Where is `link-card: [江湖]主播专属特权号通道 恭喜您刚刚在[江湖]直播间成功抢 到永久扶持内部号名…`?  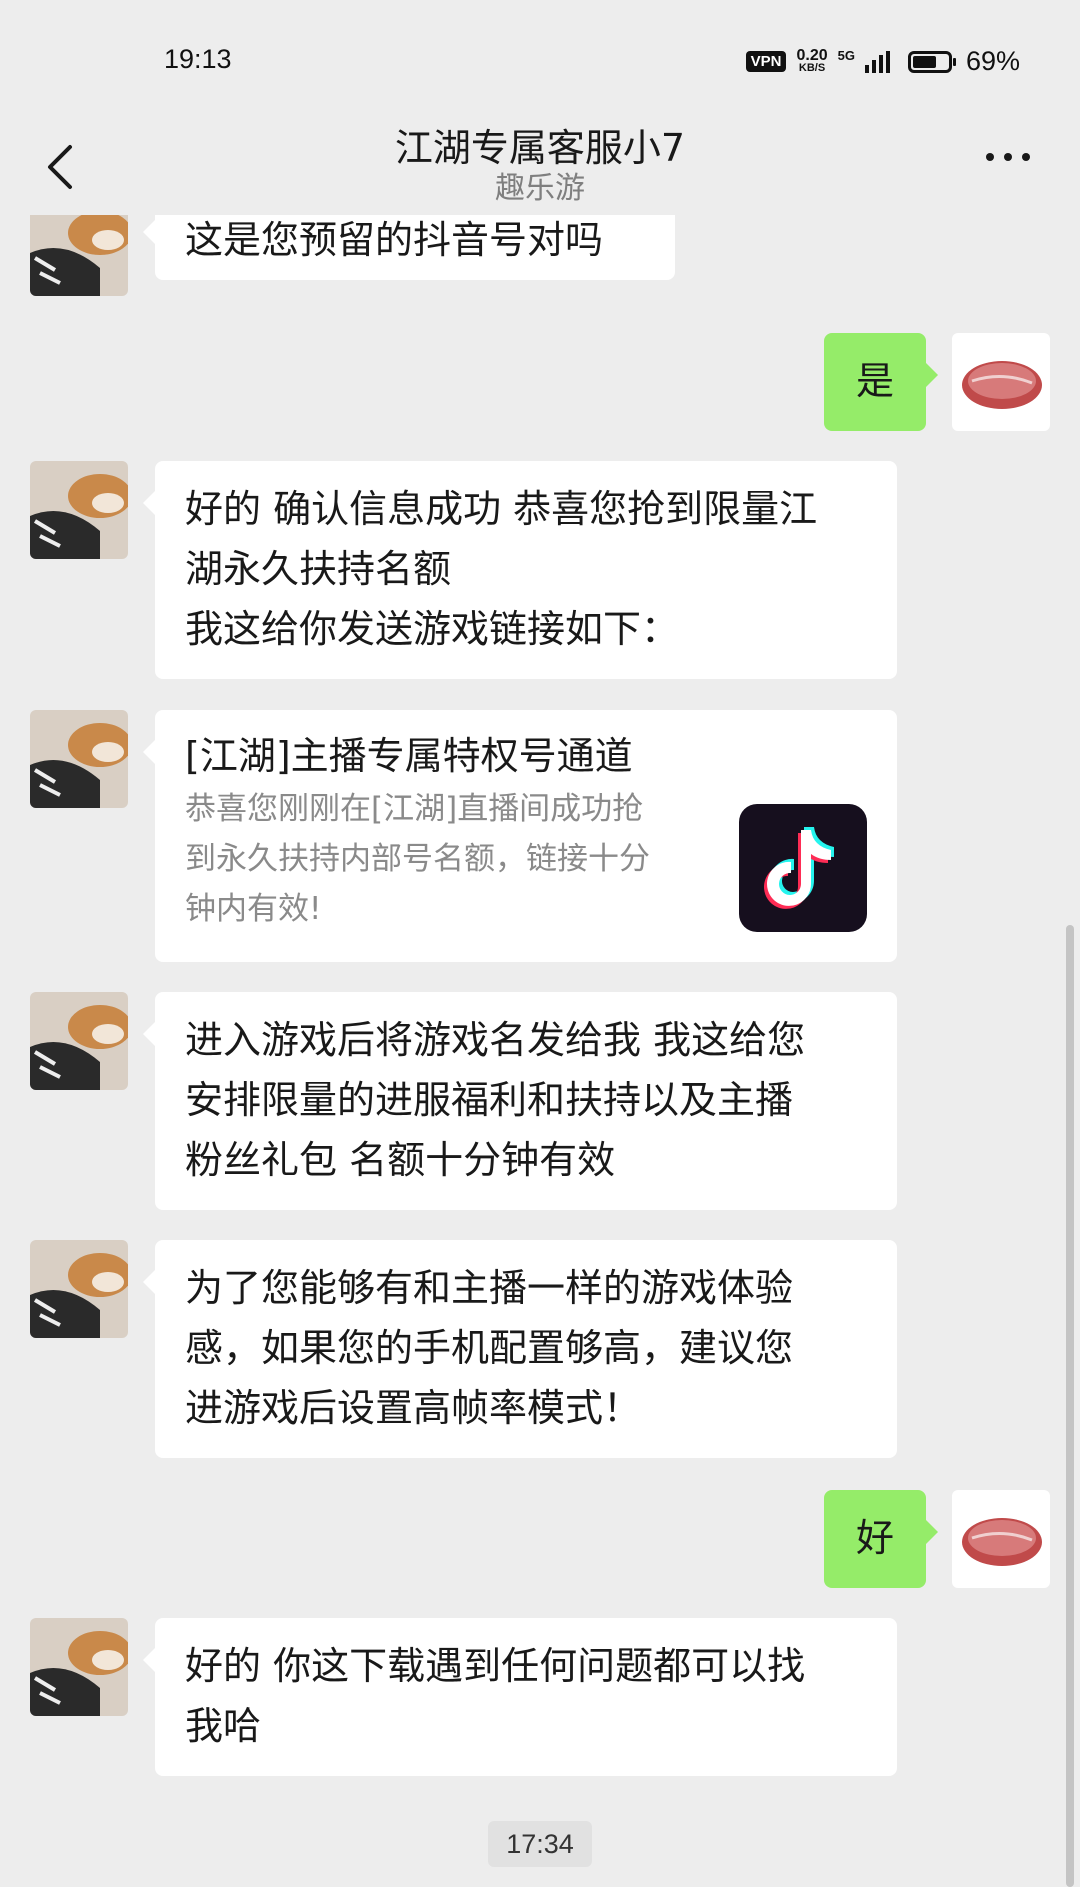 link-card: [江湖]主播专属特权号通道 恭喜您刚刚在[江湖]直播间成功抢 到永久扶持内部号名… is located at coordinates (520, 836).